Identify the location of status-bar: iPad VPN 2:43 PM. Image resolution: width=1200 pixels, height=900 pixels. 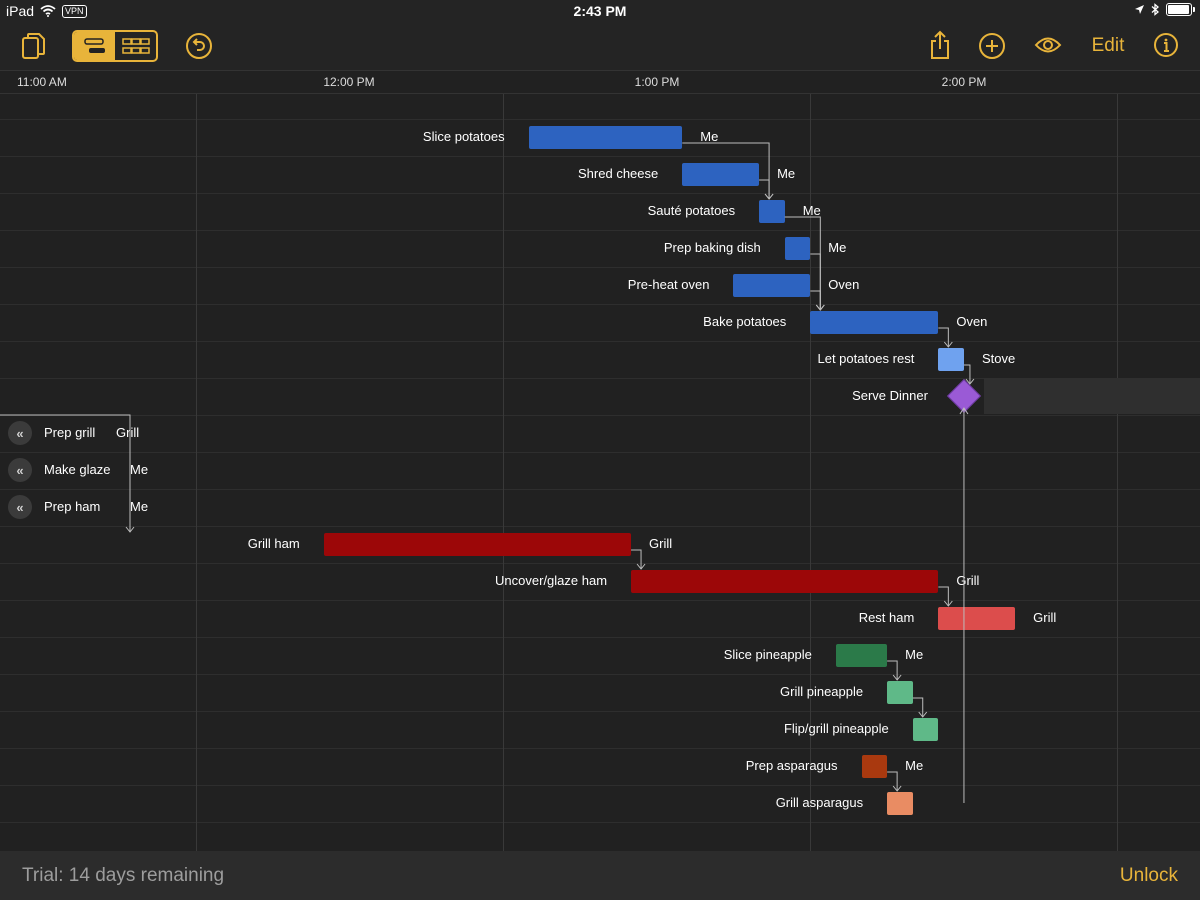
(600, 11).